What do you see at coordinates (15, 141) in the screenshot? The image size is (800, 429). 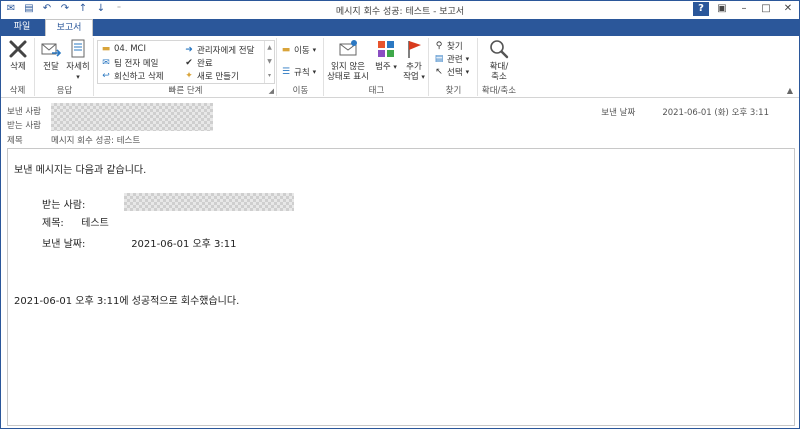 I see `subject-label: 제목` at bounding box center [15, 141].